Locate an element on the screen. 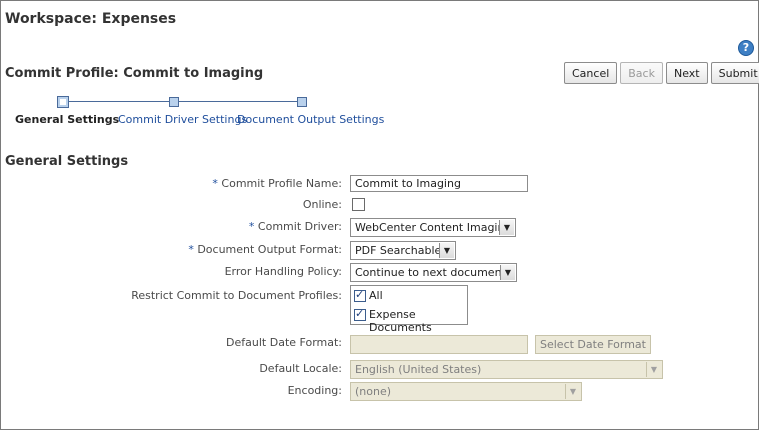 The height and width of the screenshot is (430, 759). output-format-label: * Document Output Format: is located at coordinates (265, 249).